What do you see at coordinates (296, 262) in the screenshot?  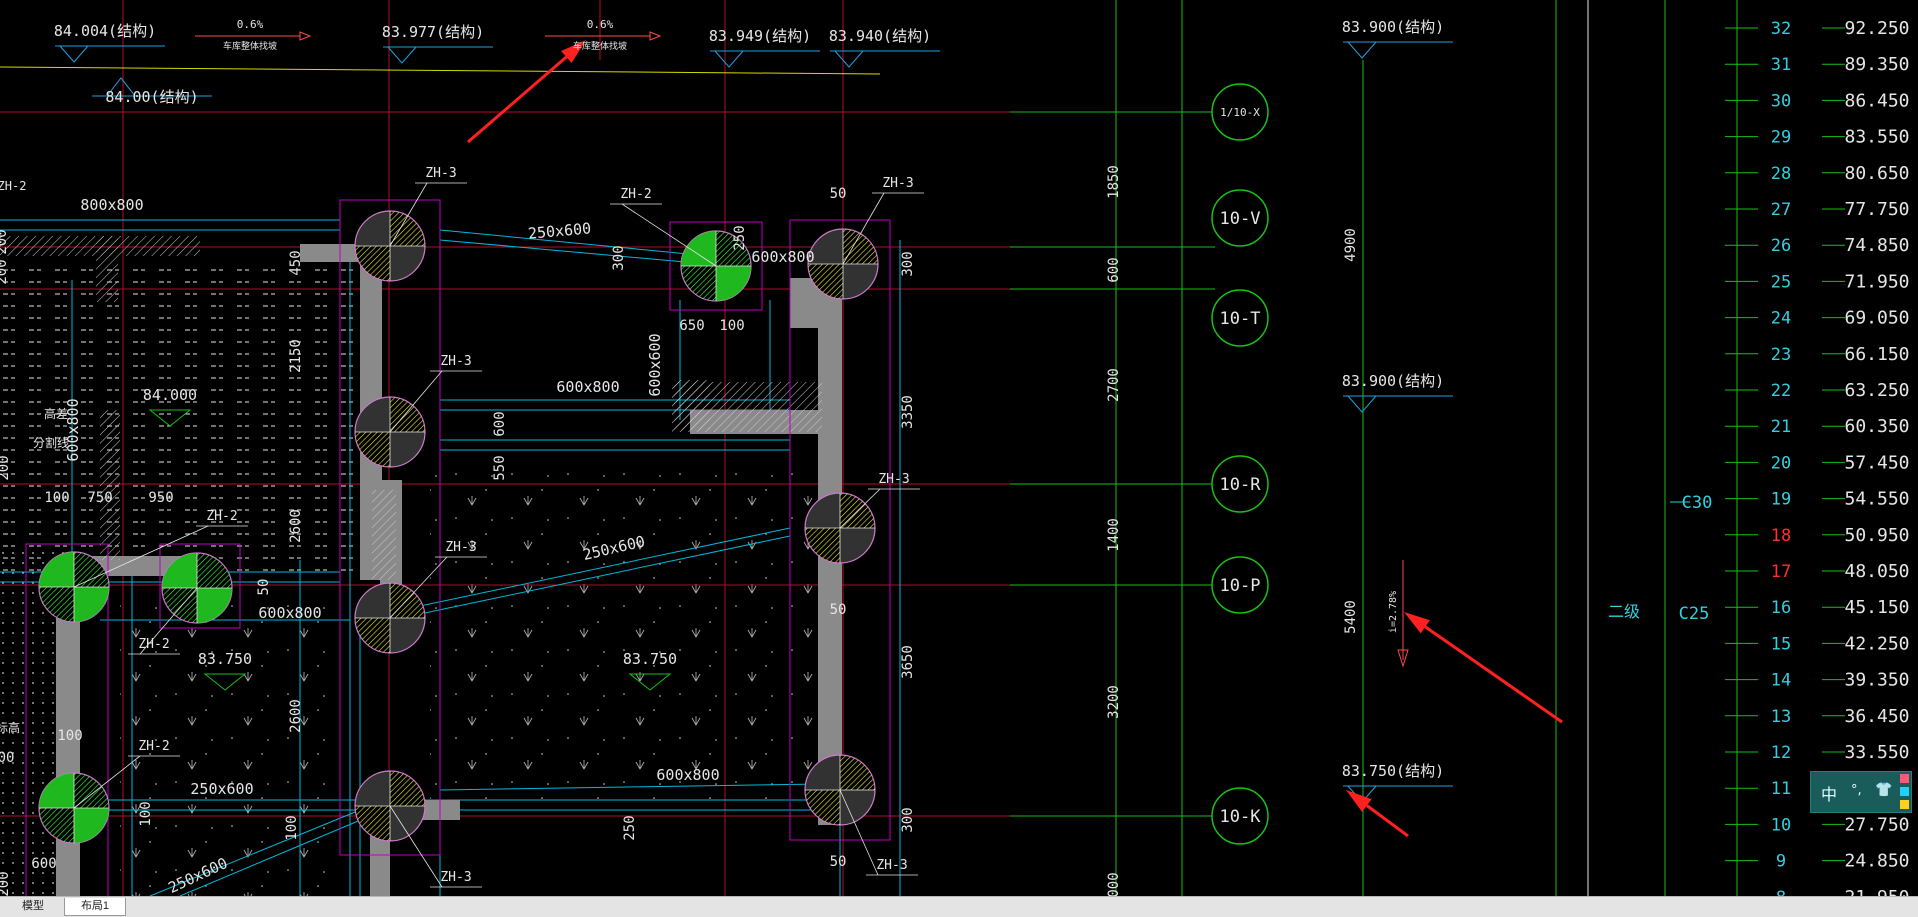 I see `dimension-label: 450` at bounding box center [296, 262].